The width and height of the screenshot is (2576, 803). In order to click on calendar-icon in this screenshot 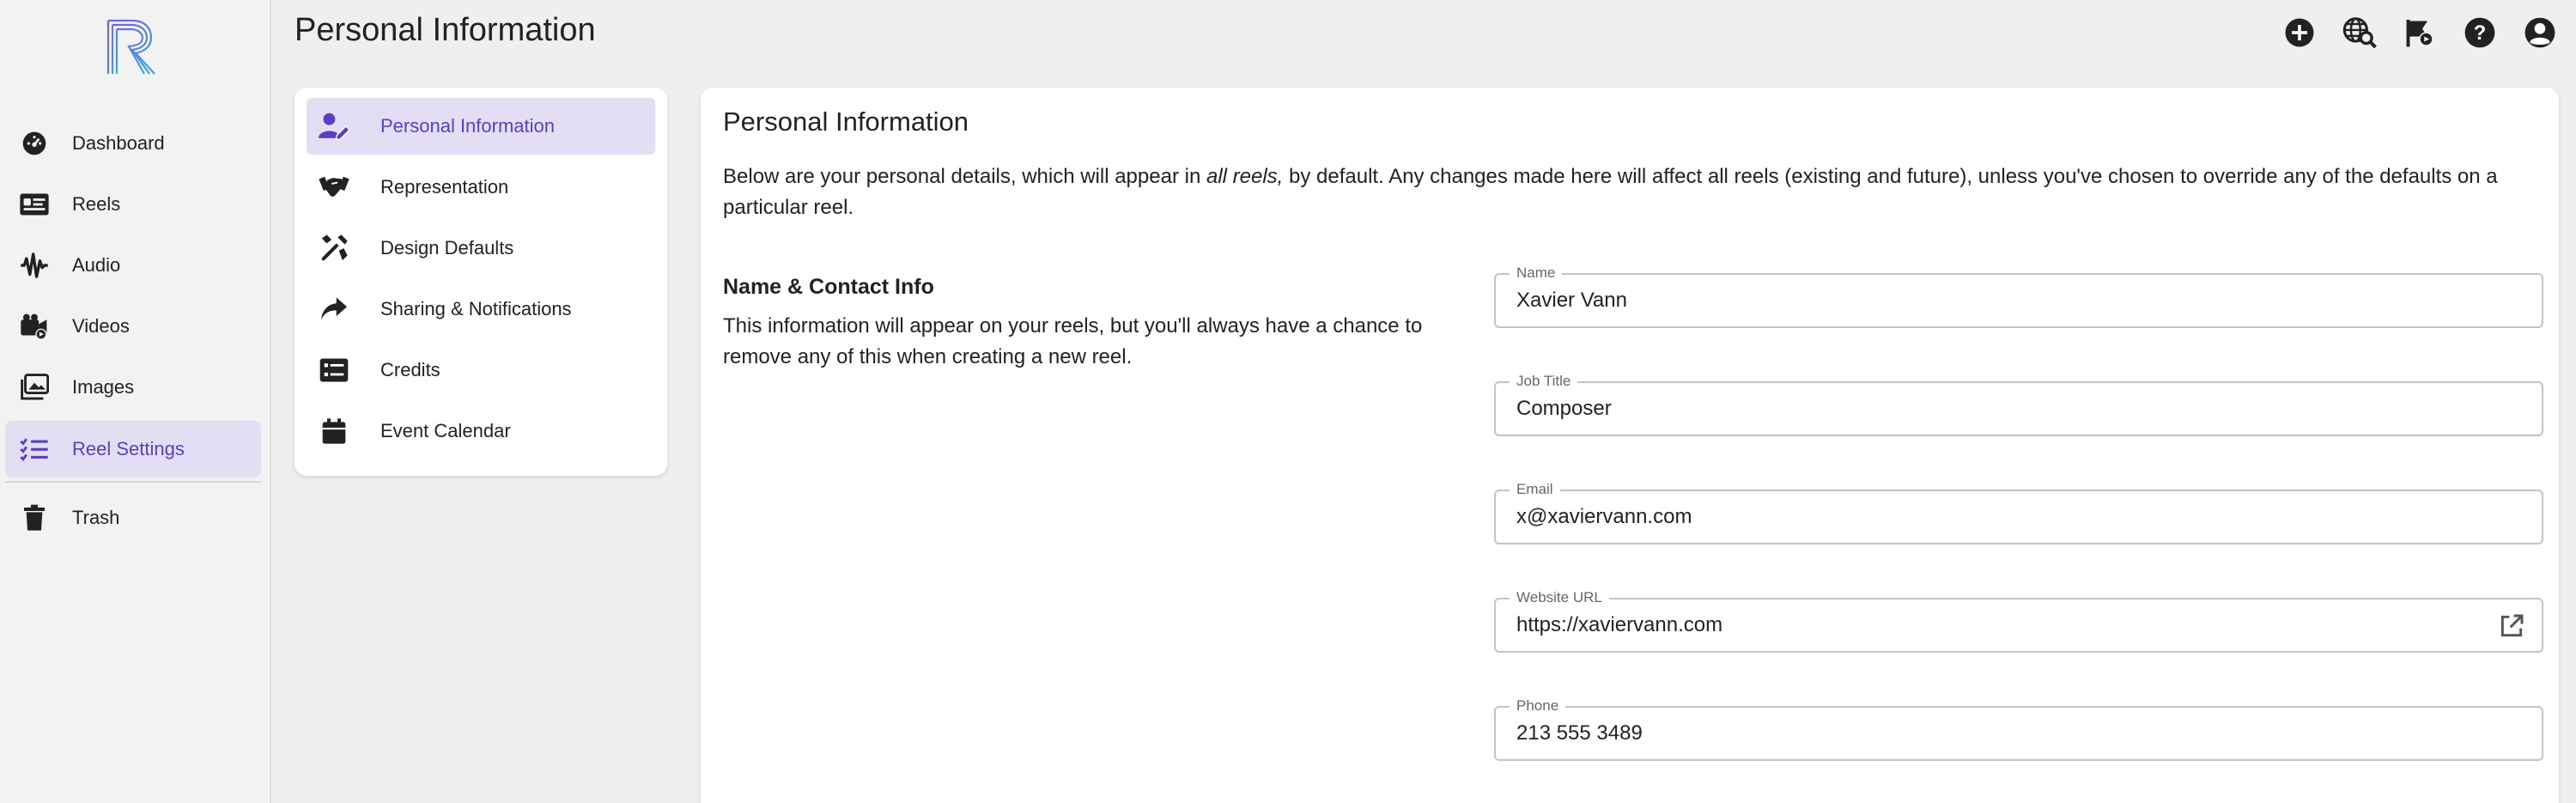, I will do `click(334, 431)`.